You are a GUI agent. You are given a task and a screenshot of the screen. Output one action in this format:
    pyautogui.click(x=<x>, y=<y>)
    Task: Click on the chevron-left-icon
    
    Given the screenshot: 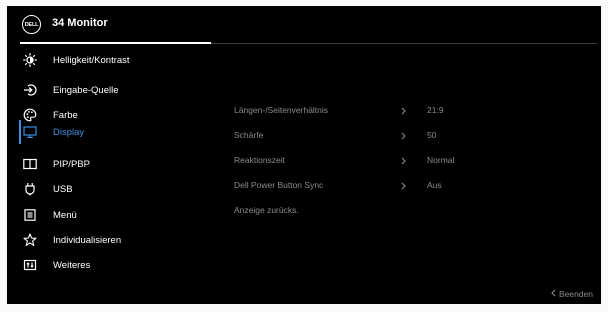 What is the action you would take?
    pyautogui.click(x=555, y=294)
    